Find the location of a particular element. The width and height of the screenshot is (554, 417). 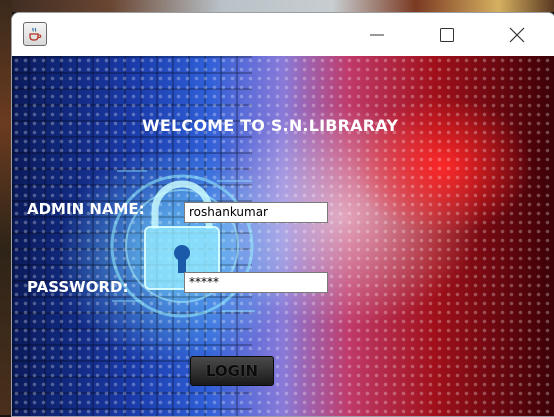

admin-name-input: roshankumar is located at coordinates (256, 212).